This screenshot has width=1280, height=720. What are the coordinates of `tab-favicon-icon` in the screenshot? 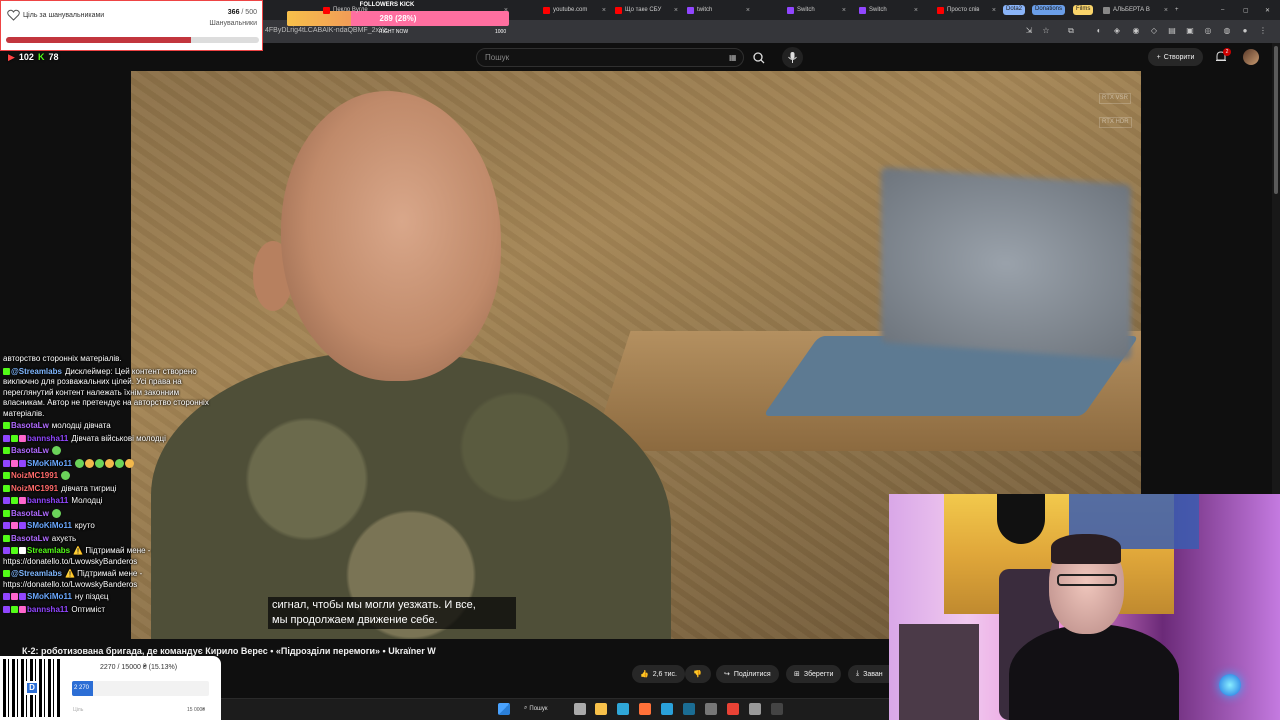 It's located at (546, 10).